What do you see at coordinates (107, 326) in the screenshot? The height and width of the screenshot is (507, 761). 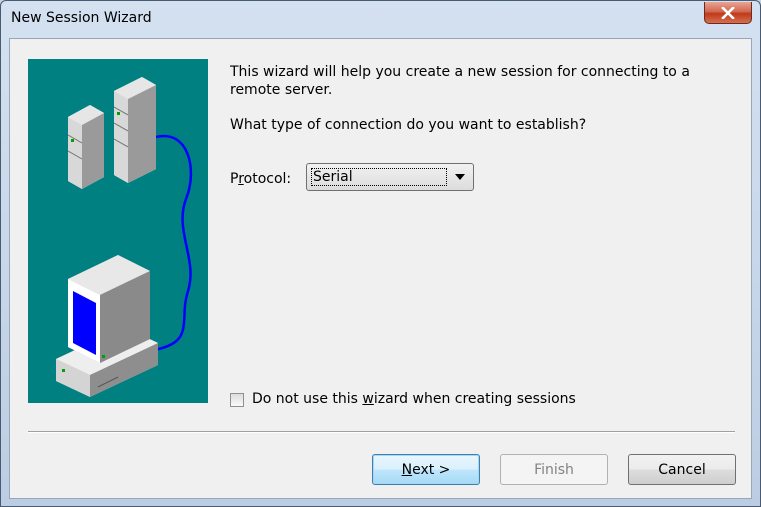 I see `computer-icon` at bounding box center [107, 326].